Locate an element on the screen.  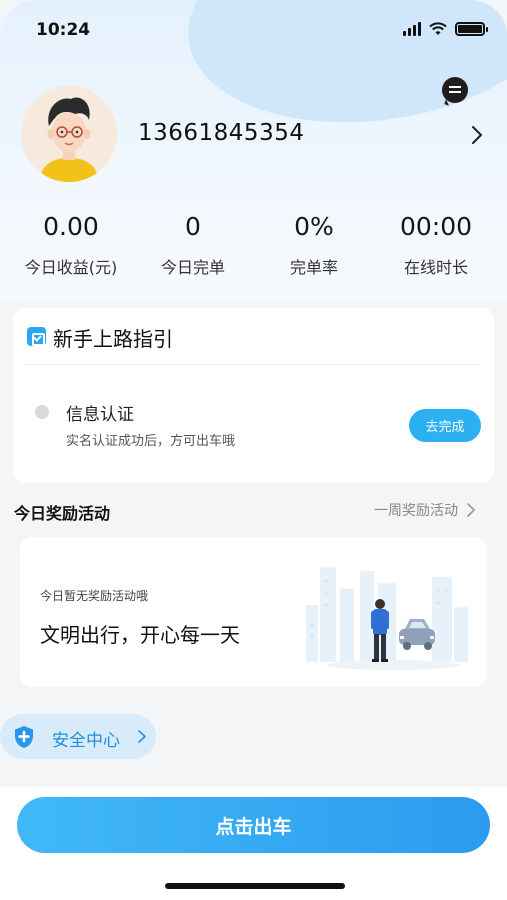
stat-completion-rate: 0% 完单率 is located at coordinates (314, 244).